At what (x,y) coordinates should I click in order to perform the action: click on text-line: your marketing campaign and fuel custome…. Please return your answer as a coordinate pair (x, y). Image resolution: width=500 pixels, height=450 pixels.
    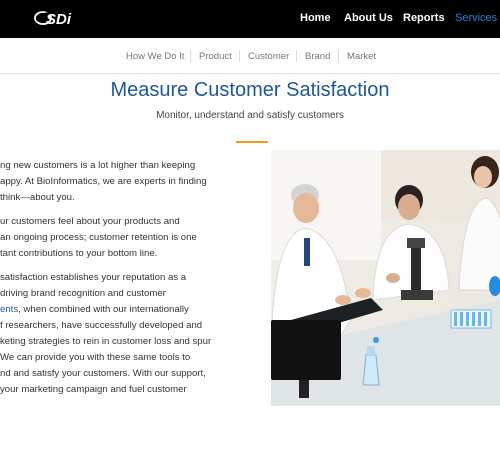
    Looking at the image, I should click on (93, 389).